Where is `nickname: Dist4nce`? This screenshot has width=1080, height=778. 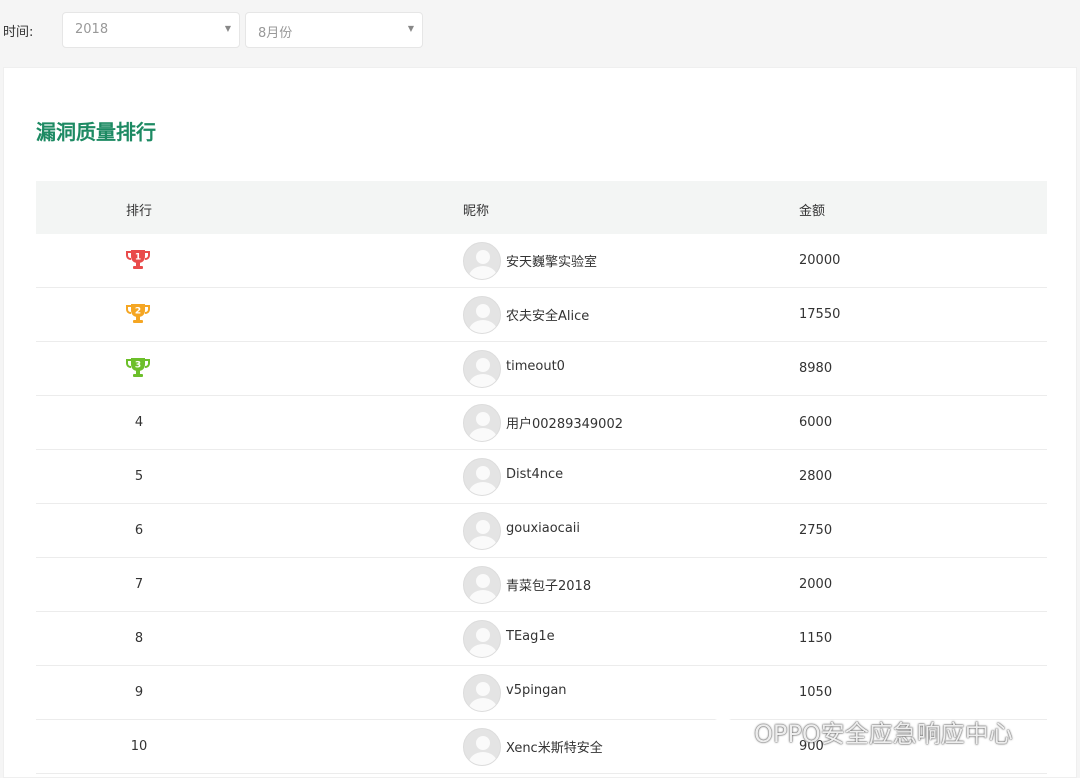 nickname: Dist4nce is located at coordinates (534, 474).